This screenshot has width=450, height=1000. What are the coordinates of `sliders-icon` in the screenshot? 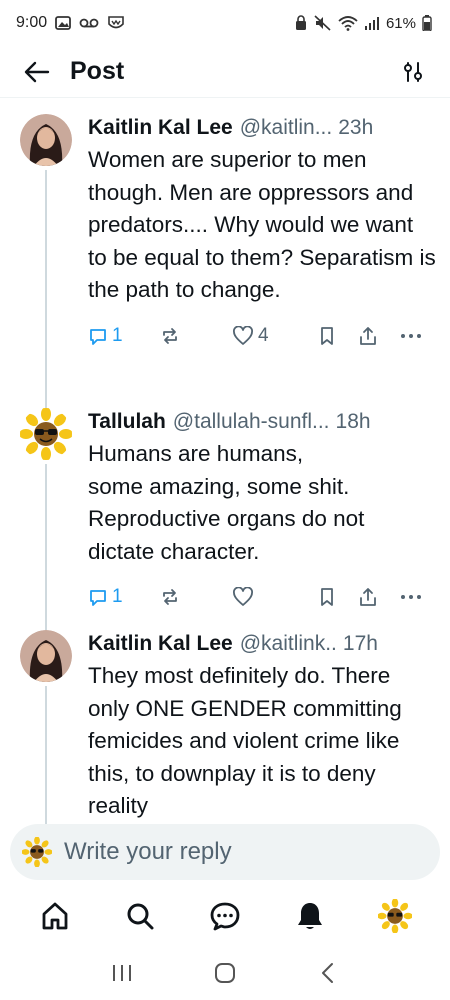 It's located at (413, 71).